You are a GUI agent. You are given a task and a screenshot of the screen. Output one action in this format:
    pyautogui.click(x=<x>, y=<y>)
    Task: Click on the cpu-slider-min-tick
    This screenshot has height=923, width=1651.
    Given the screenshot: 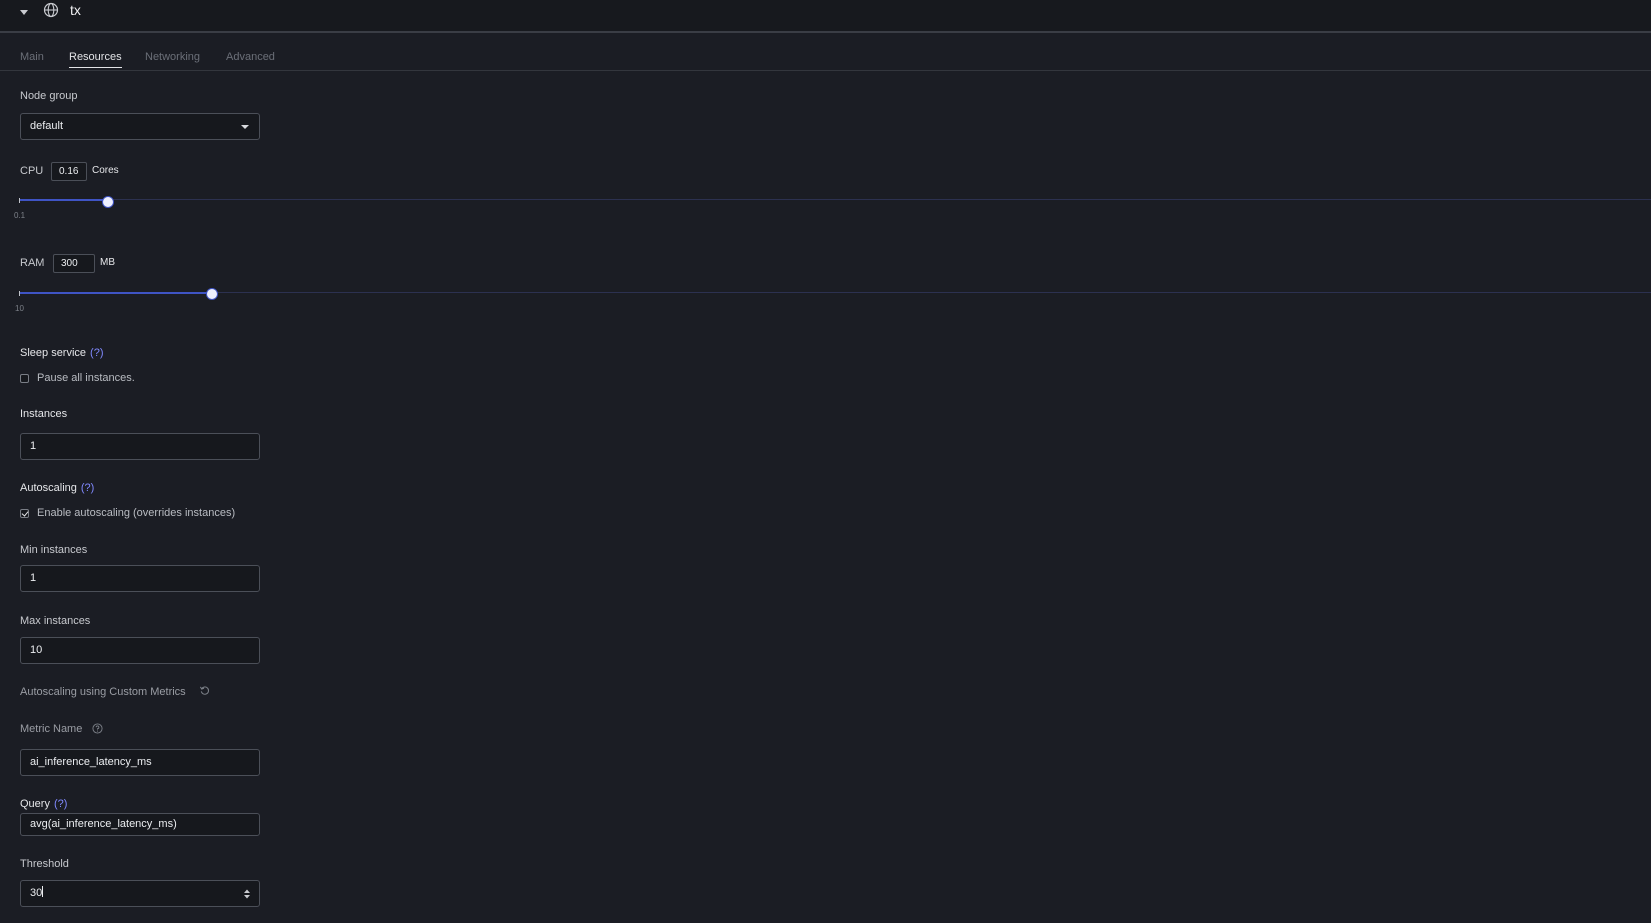 What is the action you would take?
    pyautogui.click(x=19, y=200)
    